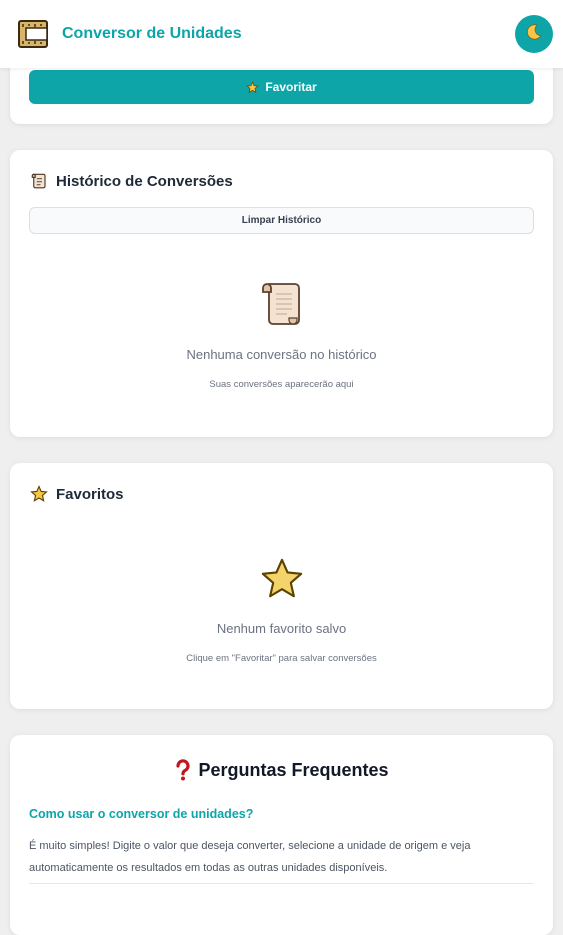  I want to click on favorites-title-label: Favoritos, so click(90, 494).